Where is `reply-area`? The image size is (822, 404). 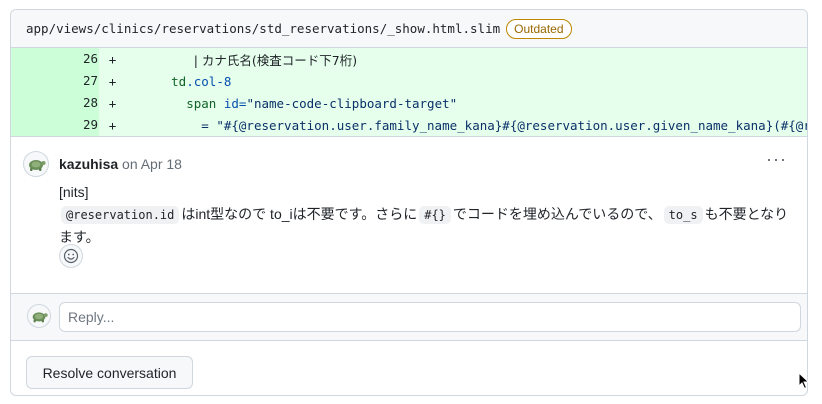
reply-area is located at coordinates (409, 316).